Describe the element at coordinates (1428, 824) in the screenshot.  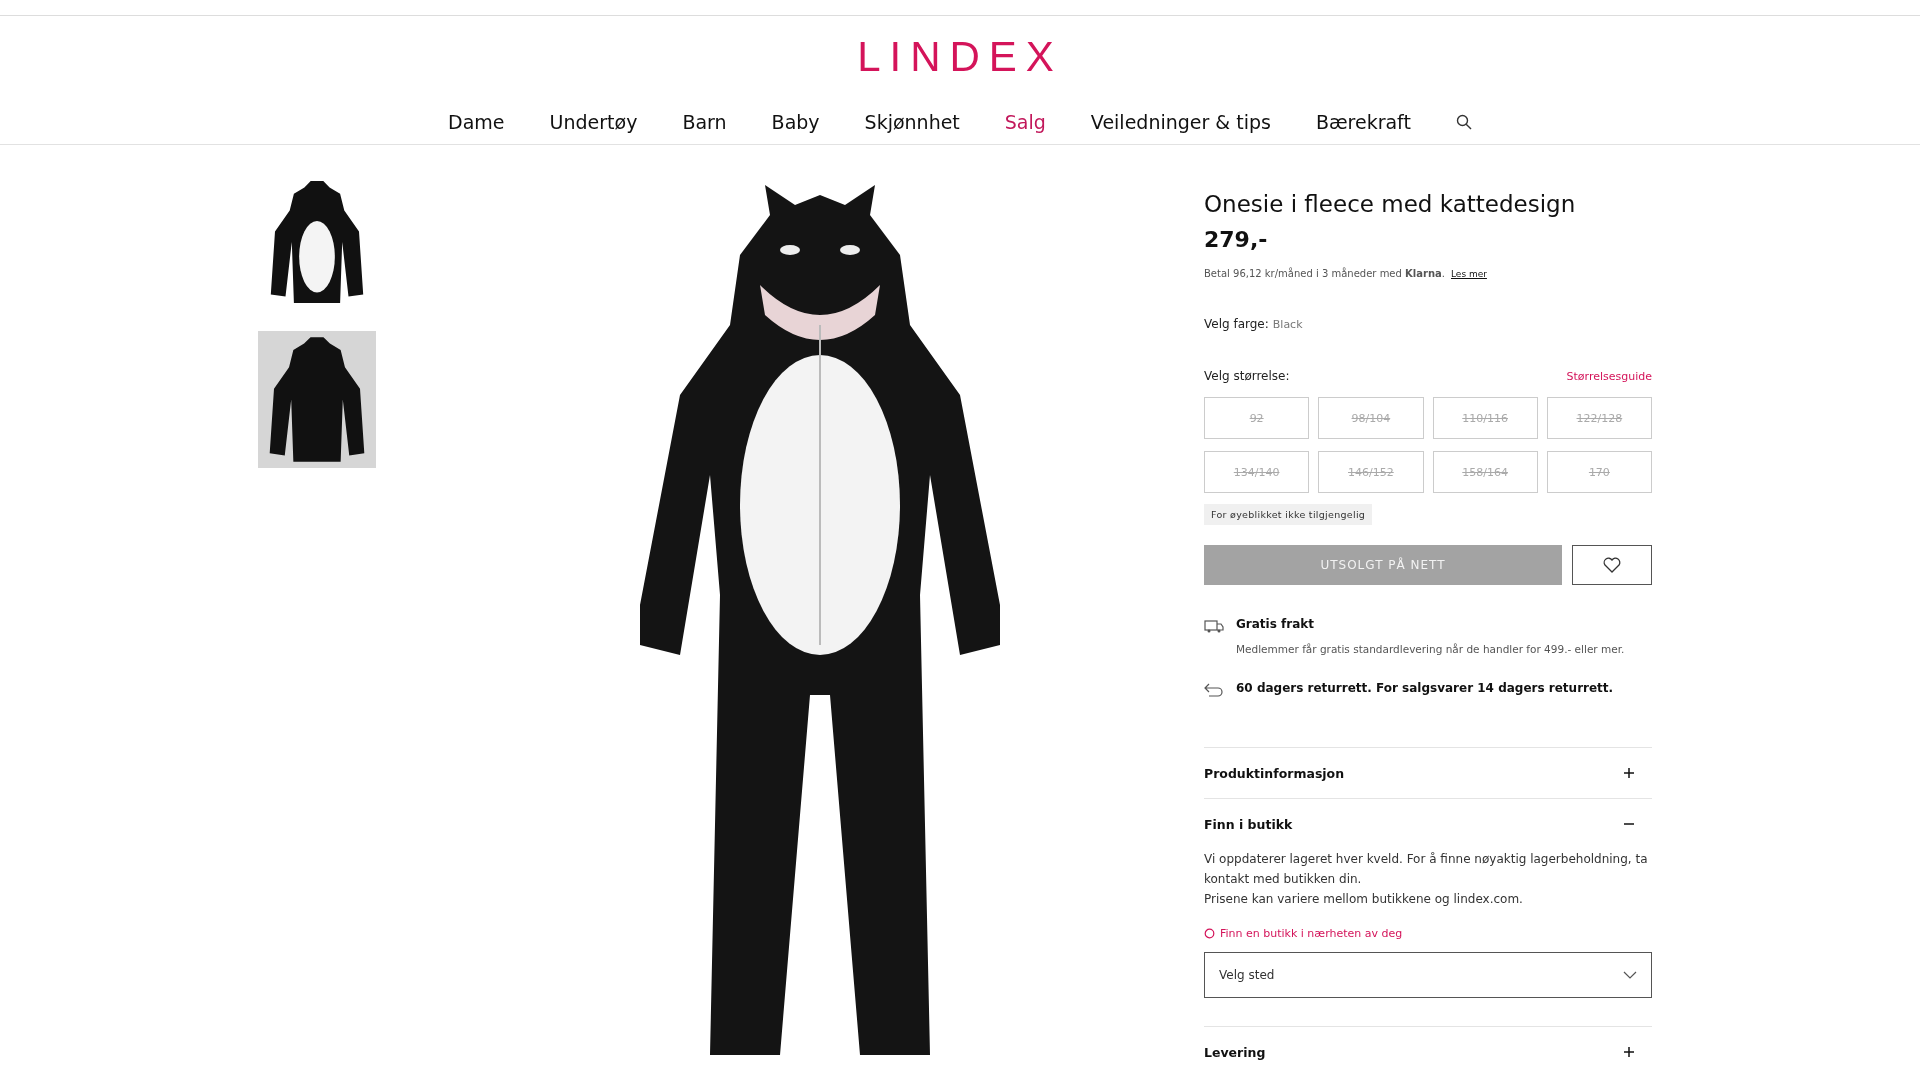
I see `accordion-header: Finn i butikk` at that location.